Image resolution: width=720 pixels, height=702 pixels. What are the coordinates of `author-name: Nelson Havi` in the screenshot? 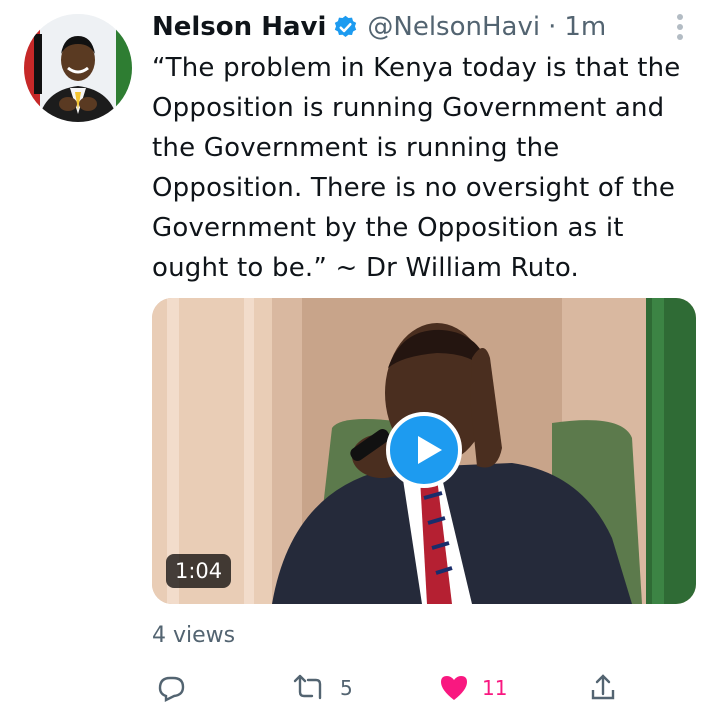 It's located at (239, 27).